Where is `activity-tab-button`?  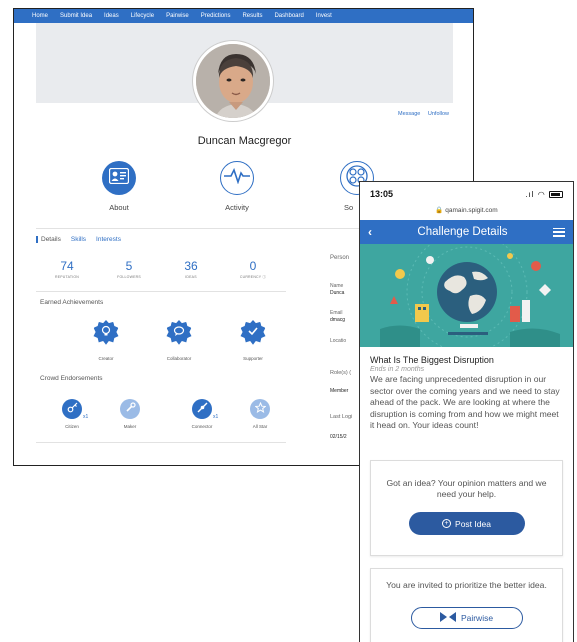
activity-tab-button is located at coordinates (237, 178).